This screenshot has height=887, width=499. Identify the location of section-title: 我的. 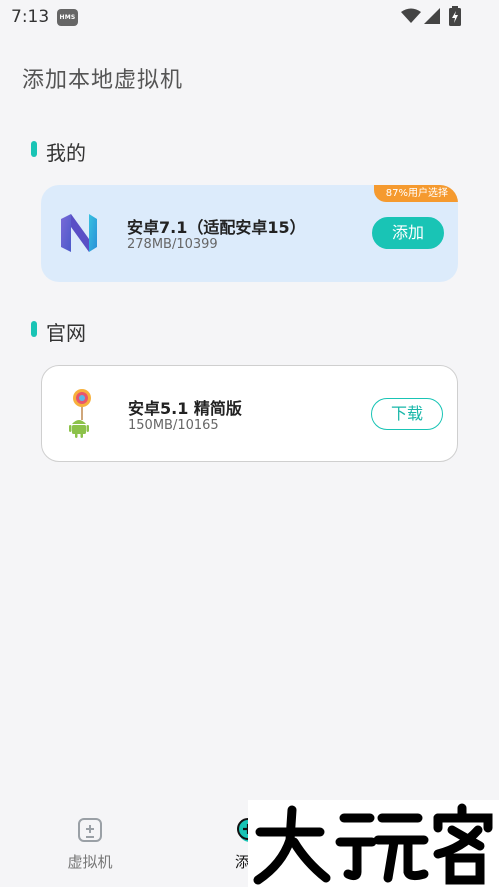
(66, 153).